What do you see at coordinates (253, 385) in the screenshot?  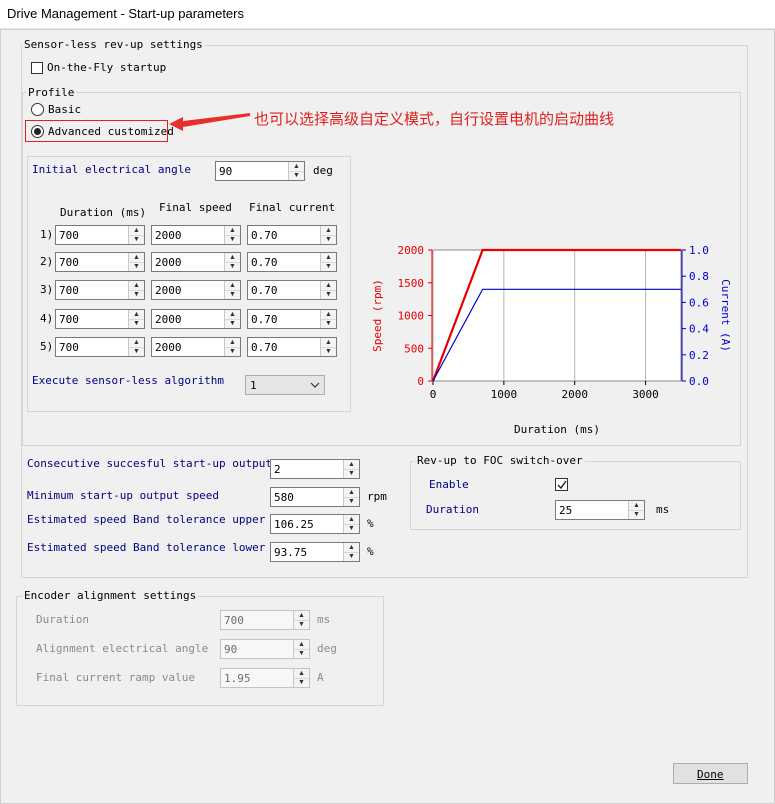 I see `execute-value: 1` at bounding box center [253, 385].